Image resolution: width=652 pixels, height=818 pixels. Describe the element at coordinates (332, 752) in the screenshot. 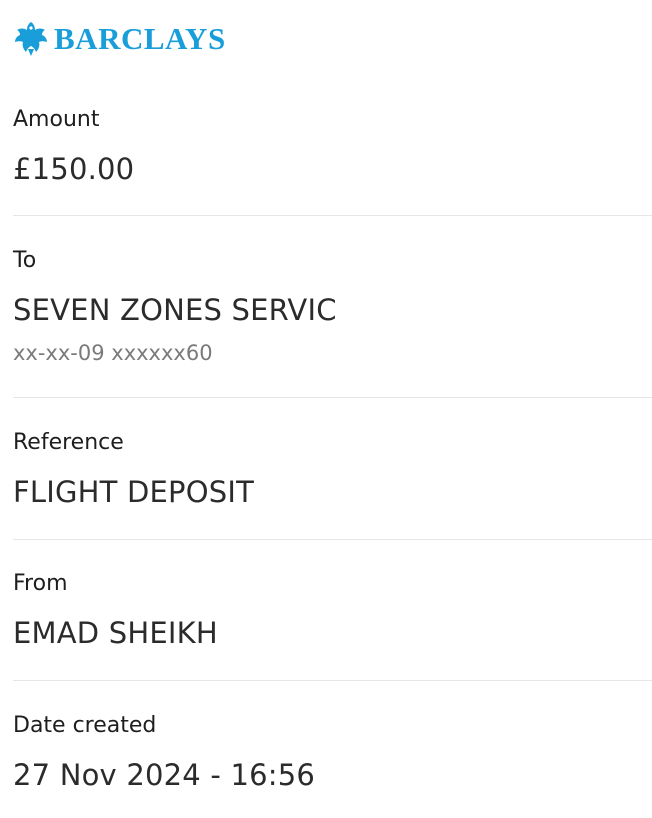

I see `date-section: Date created 27 Nov 2024 - 16:56` at that location.